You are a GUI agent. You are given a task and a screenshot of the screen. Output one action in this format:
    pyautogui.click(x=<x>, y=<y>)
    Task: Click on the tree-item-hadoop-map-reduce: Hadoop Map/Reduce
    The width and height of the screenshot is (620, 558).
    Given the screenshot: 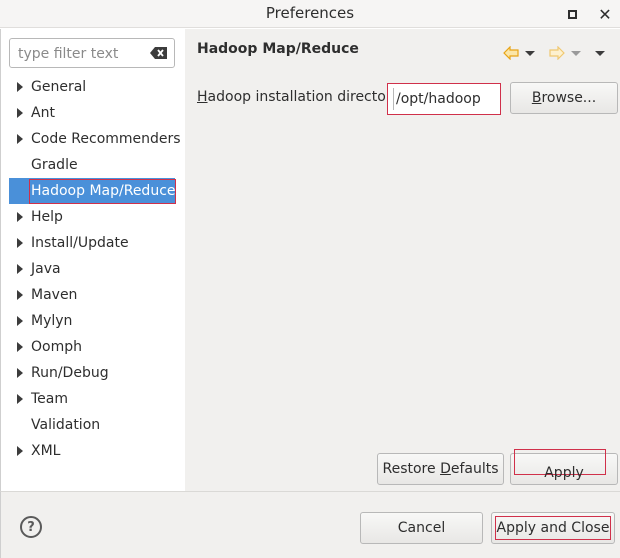 What is the action you would take?
    pyautogui.click(x=92, y=191)
    